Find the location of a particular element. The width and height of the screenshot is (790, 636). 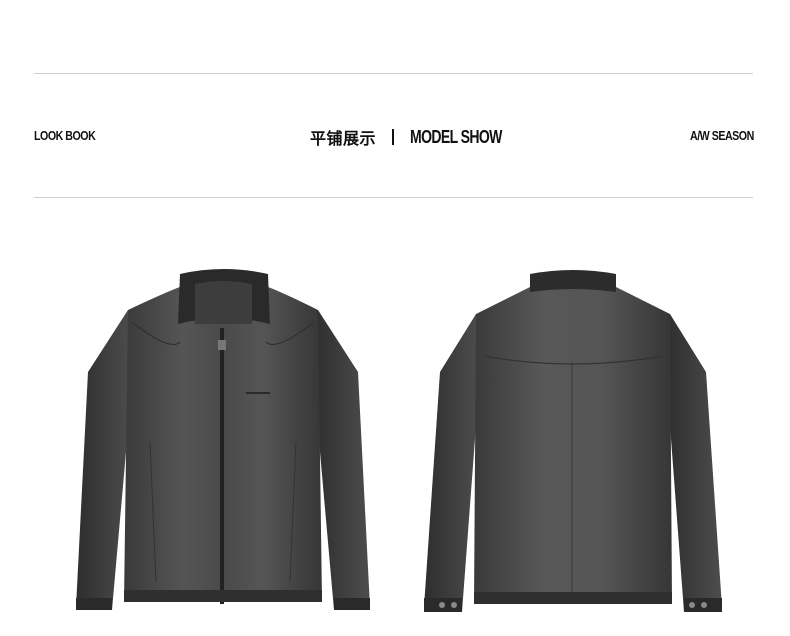

title-divider is located at coordinates (393, 137).